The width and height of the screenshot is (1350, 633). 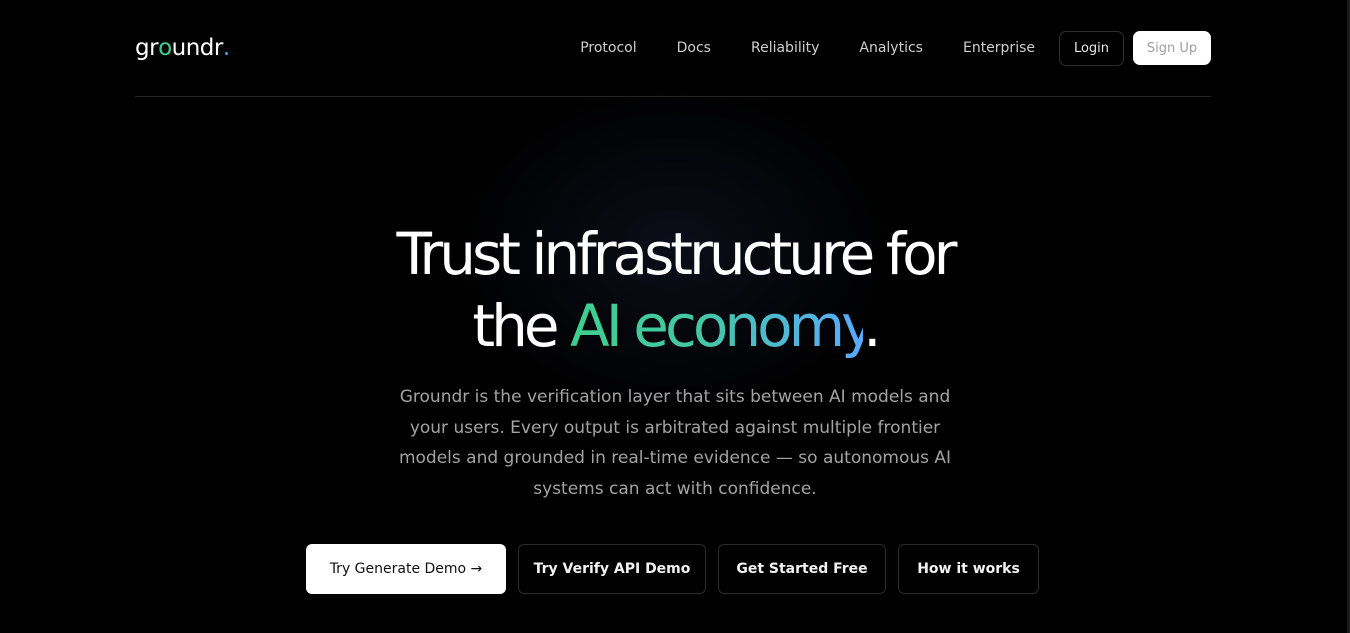 I want to click on logo-text-end: undr, so click(x=197, y=48).